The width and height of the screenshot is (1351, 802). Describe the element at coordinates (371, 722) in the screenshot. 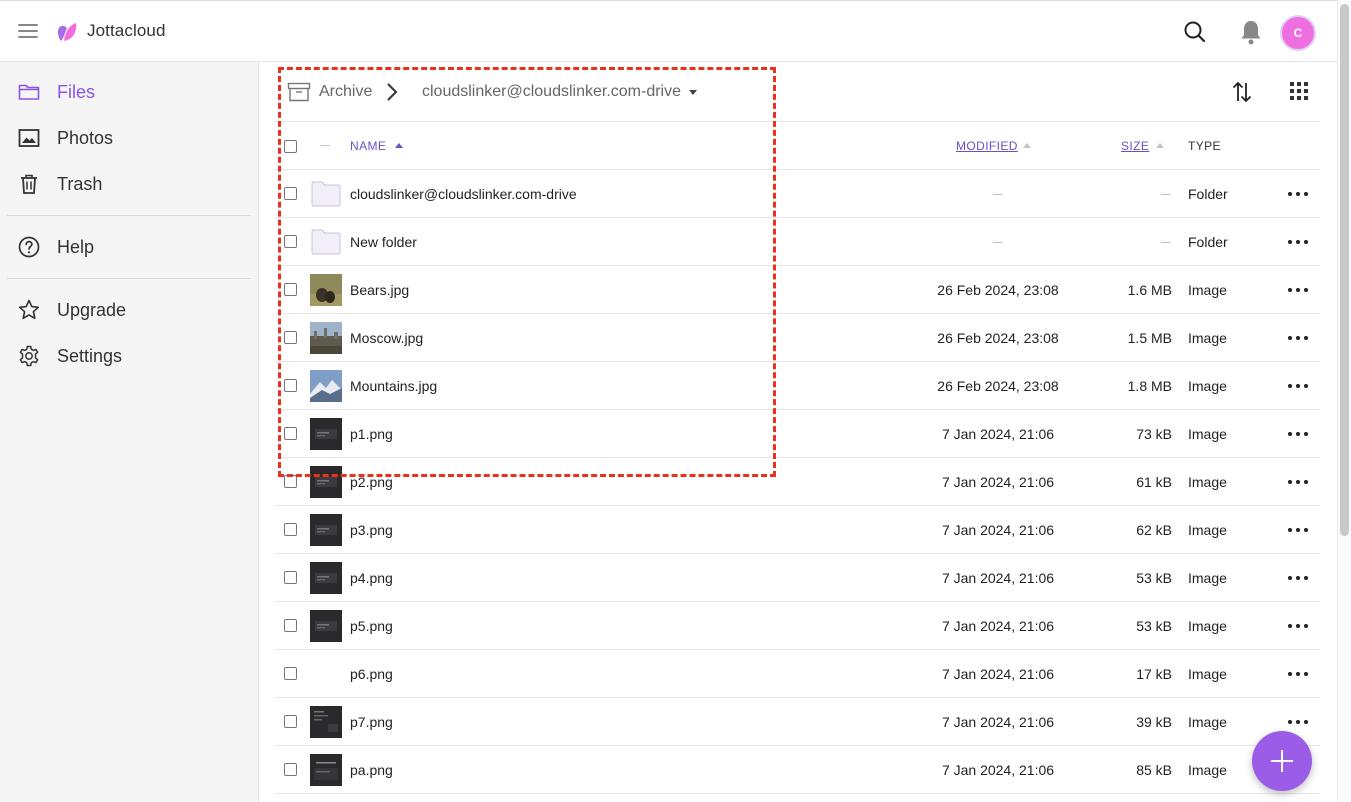

I see `file-name: p7.png` at that location.